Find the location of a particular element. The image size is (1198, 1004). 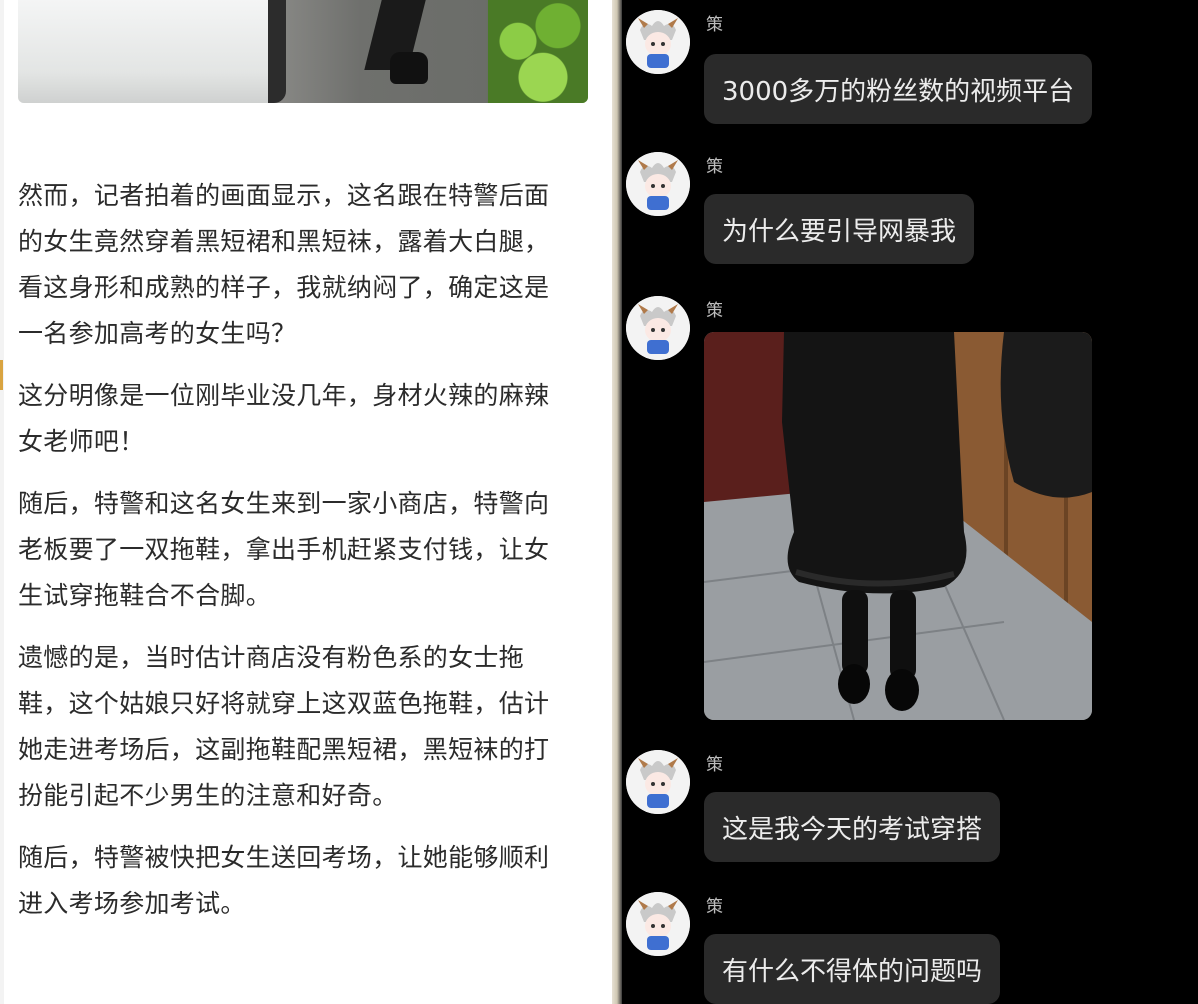

chat-message: 策 为什么要引导网暴我 is located at coordinates (910, 210).